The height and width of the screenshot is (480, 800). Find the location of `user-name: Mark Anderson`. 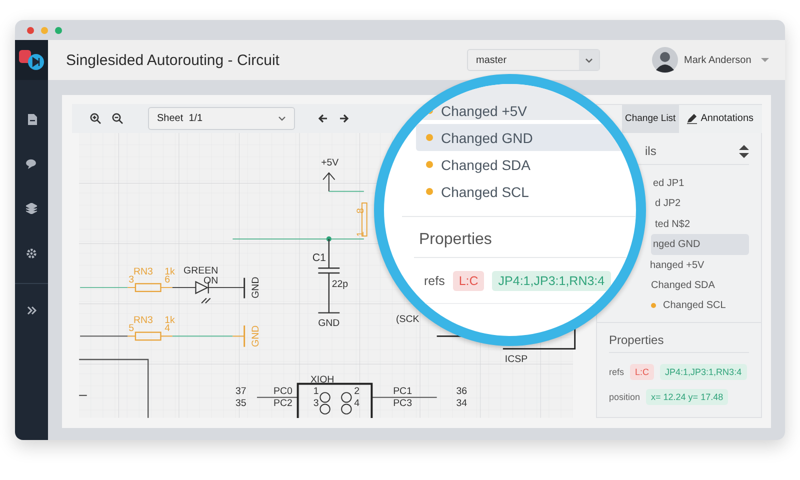

user-name: Mark Anderson is located at coordinates (718, 60).